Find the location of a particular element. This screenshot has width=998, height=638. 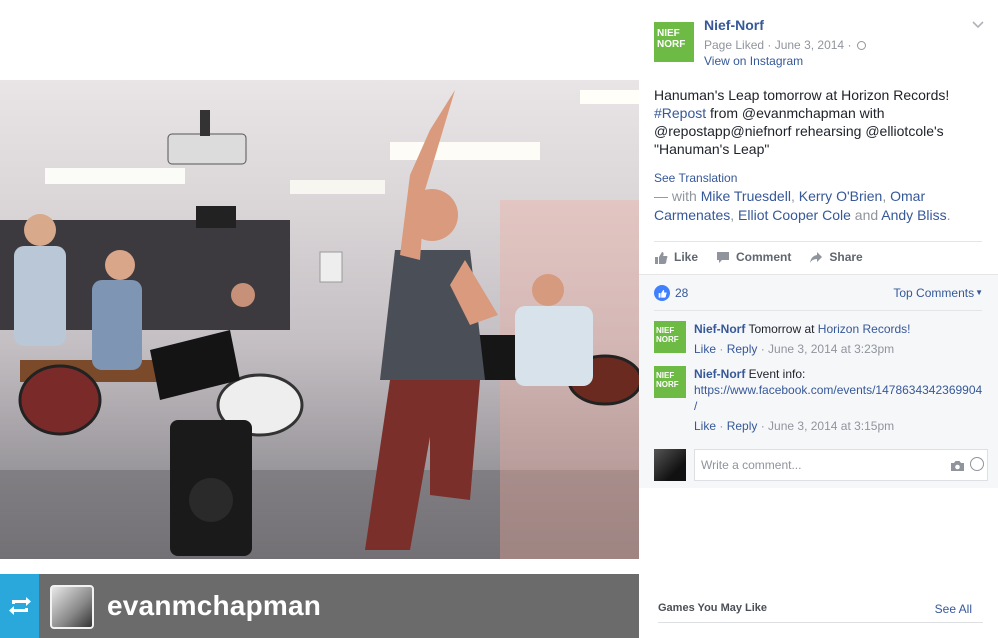

comment-icon is located at coordinates (723, 257).